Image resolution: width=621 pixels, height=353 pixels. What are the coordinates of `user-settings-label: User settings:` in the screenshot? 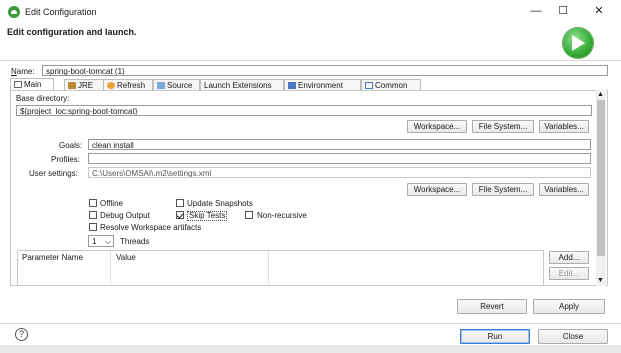 It's located at (53, 173).